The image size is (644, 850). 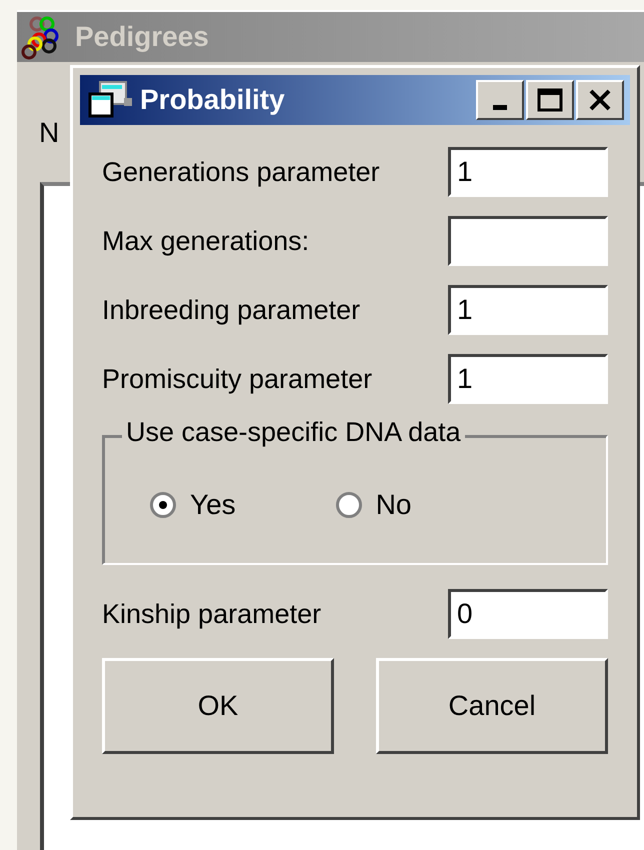 I want to click on field-label: Promiscuity parameter, so click(x=237, y=379).